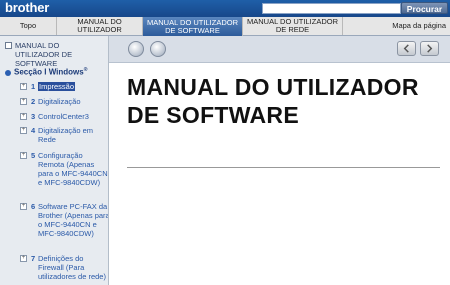  What do you see at coordinates (279, 49) in the screenshot?
I see `content-toolbar` at bounding box center [279, 49].